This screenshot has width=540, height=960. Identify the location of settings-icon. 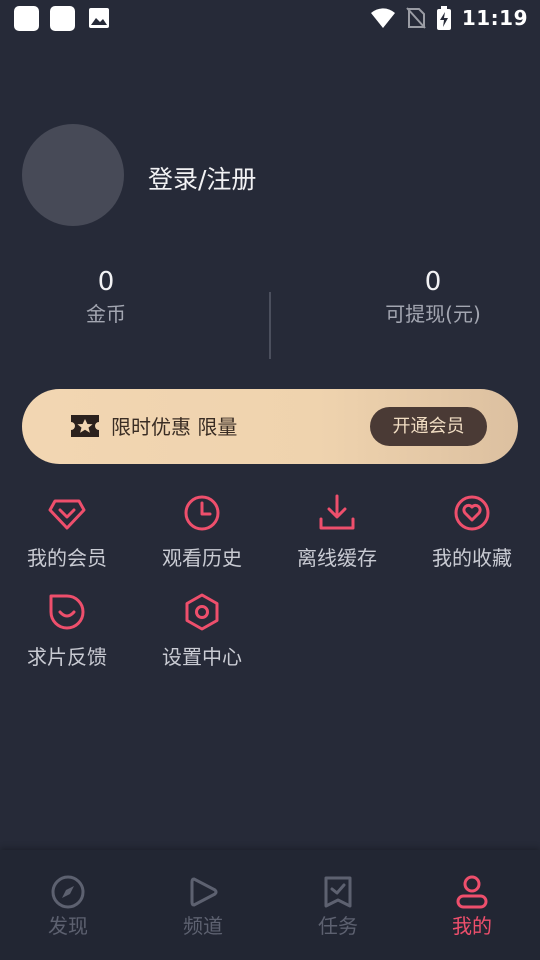
(202, 612).